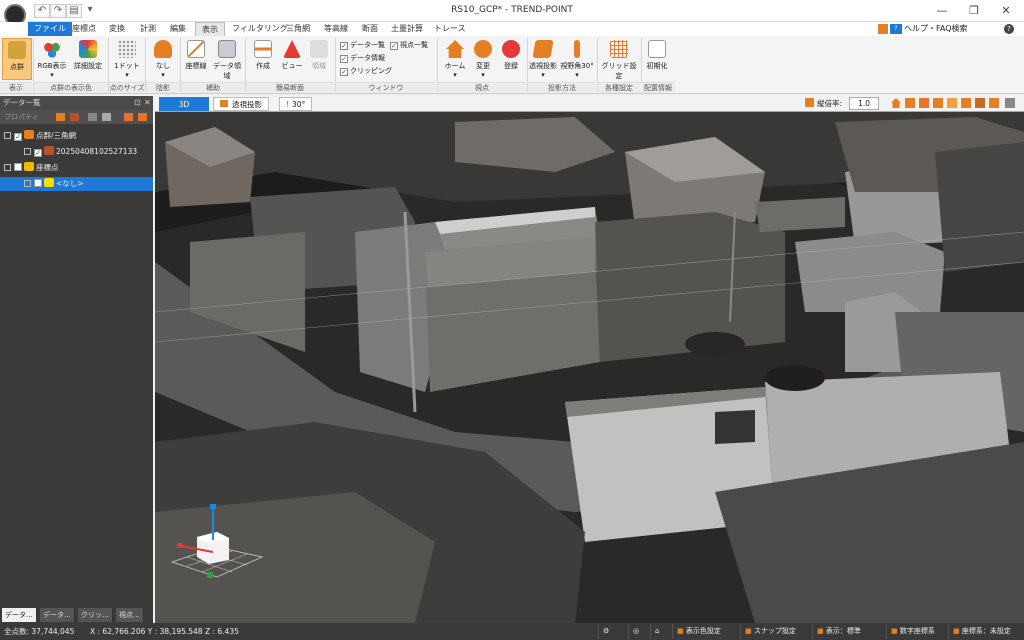  What do you see at coordinates (88, 59) in the screenshot?
I see `detail-settings-button: 詳細設定` at bounding box center [88, 59].